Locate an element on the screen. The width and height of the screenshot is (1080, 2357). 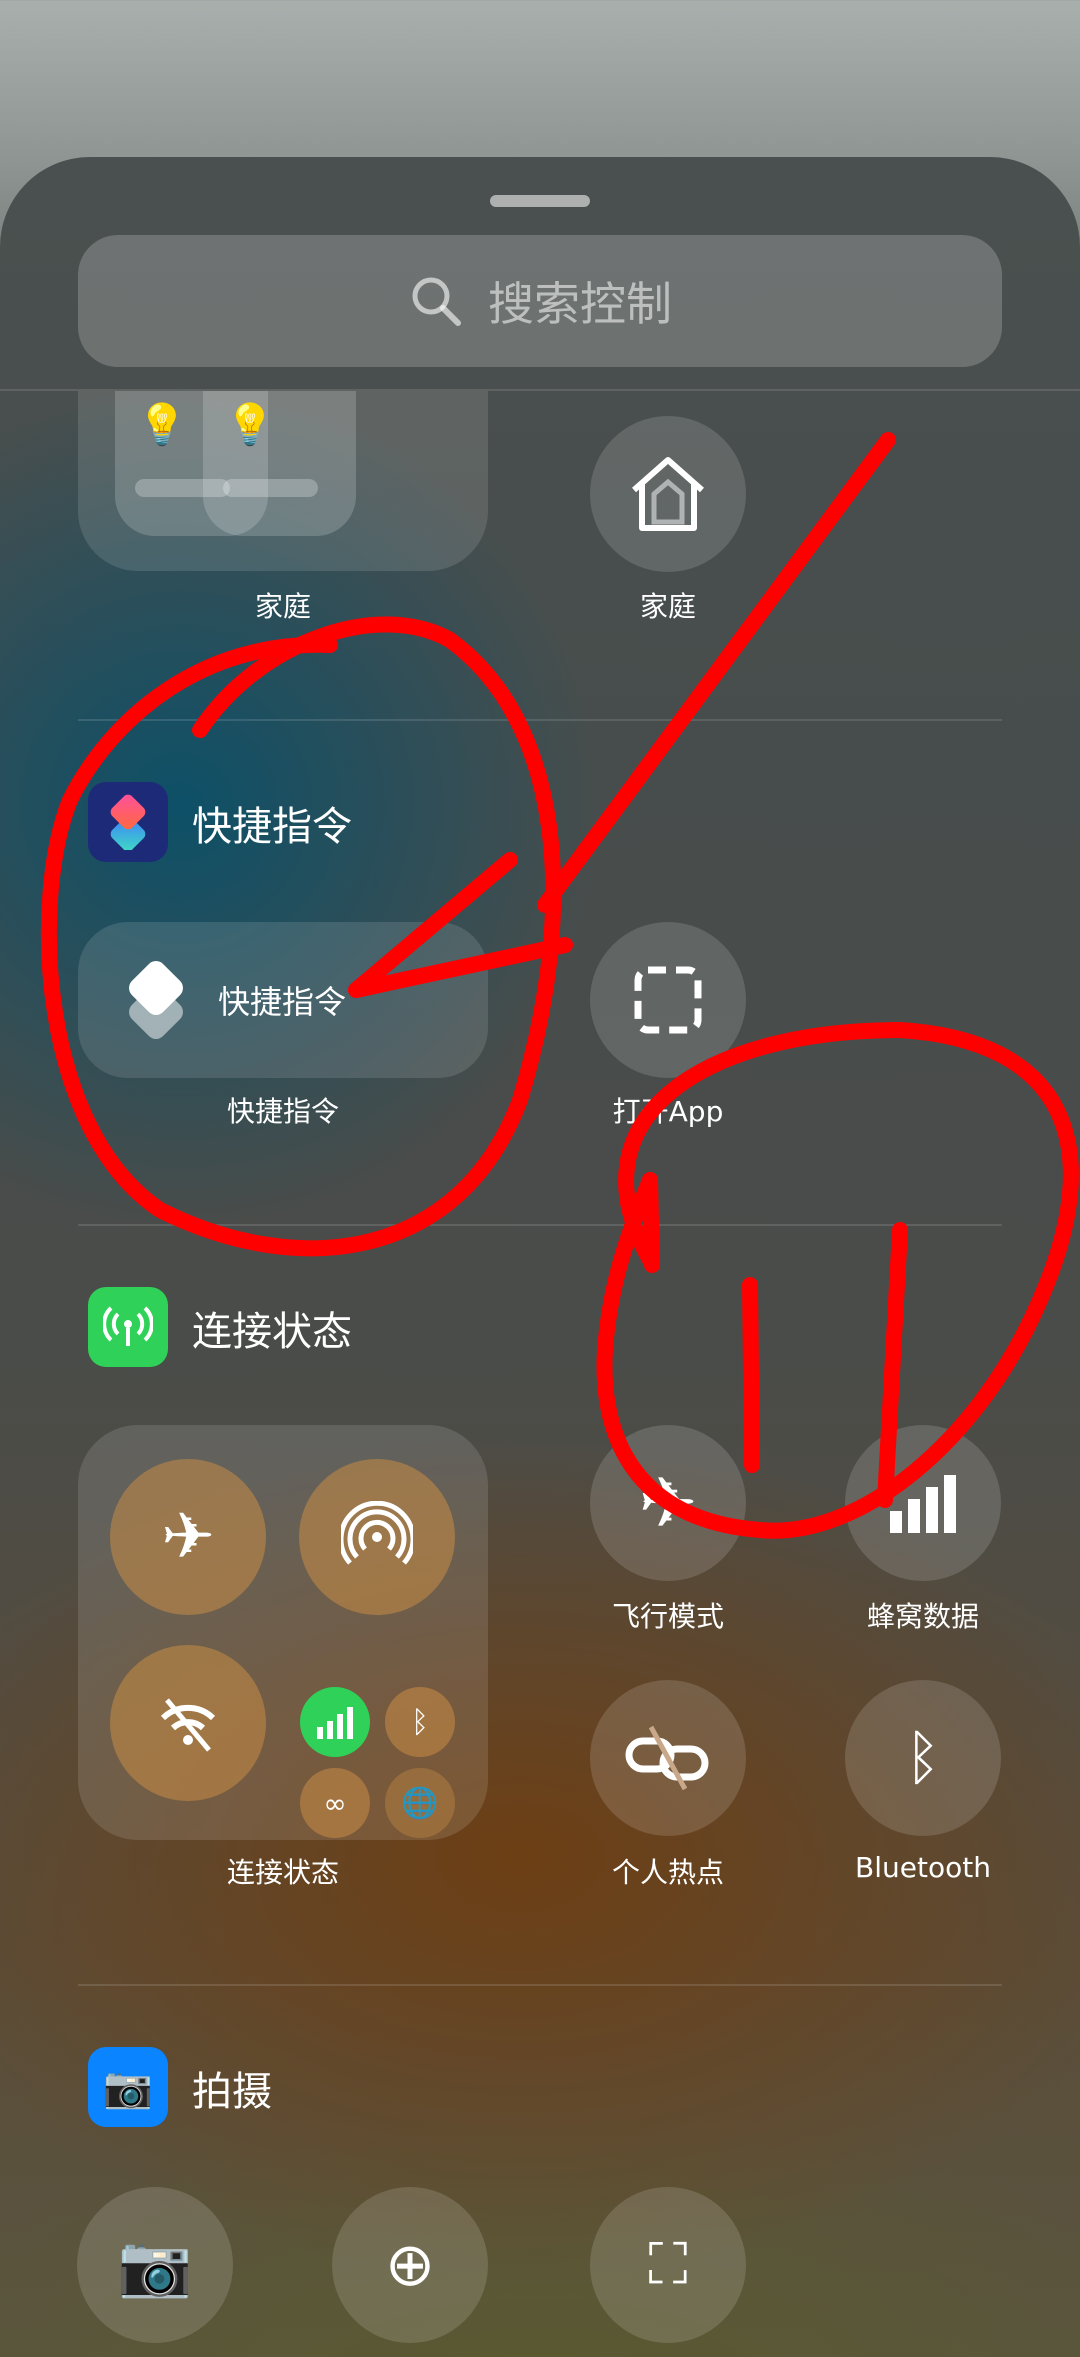
annotation-circle-right is located at coordinates (837, 1280).